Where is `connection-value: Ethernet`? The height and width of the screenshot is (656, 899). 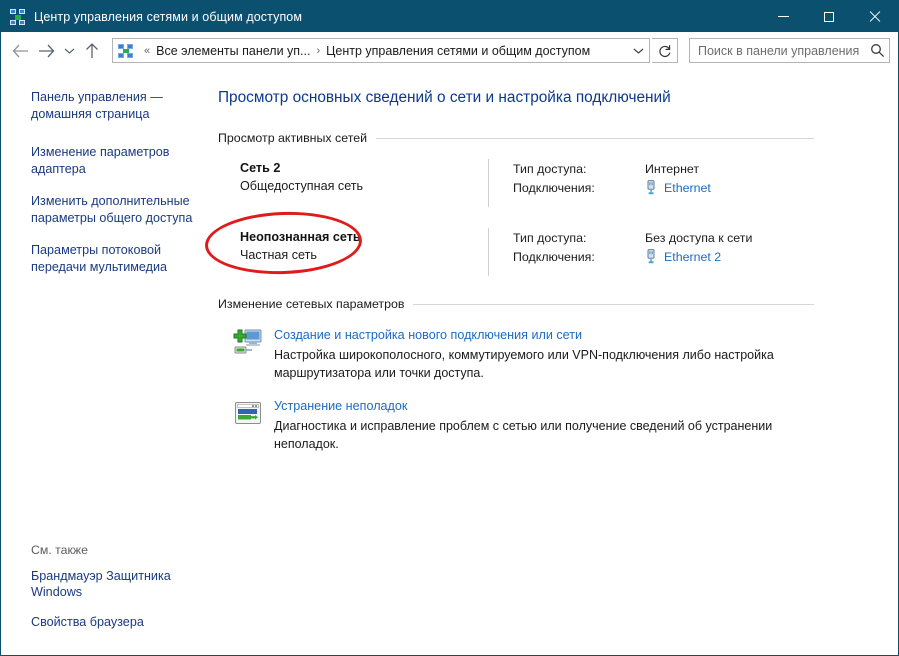
connection-value: Ethernet is located at coordinates (678, 188).